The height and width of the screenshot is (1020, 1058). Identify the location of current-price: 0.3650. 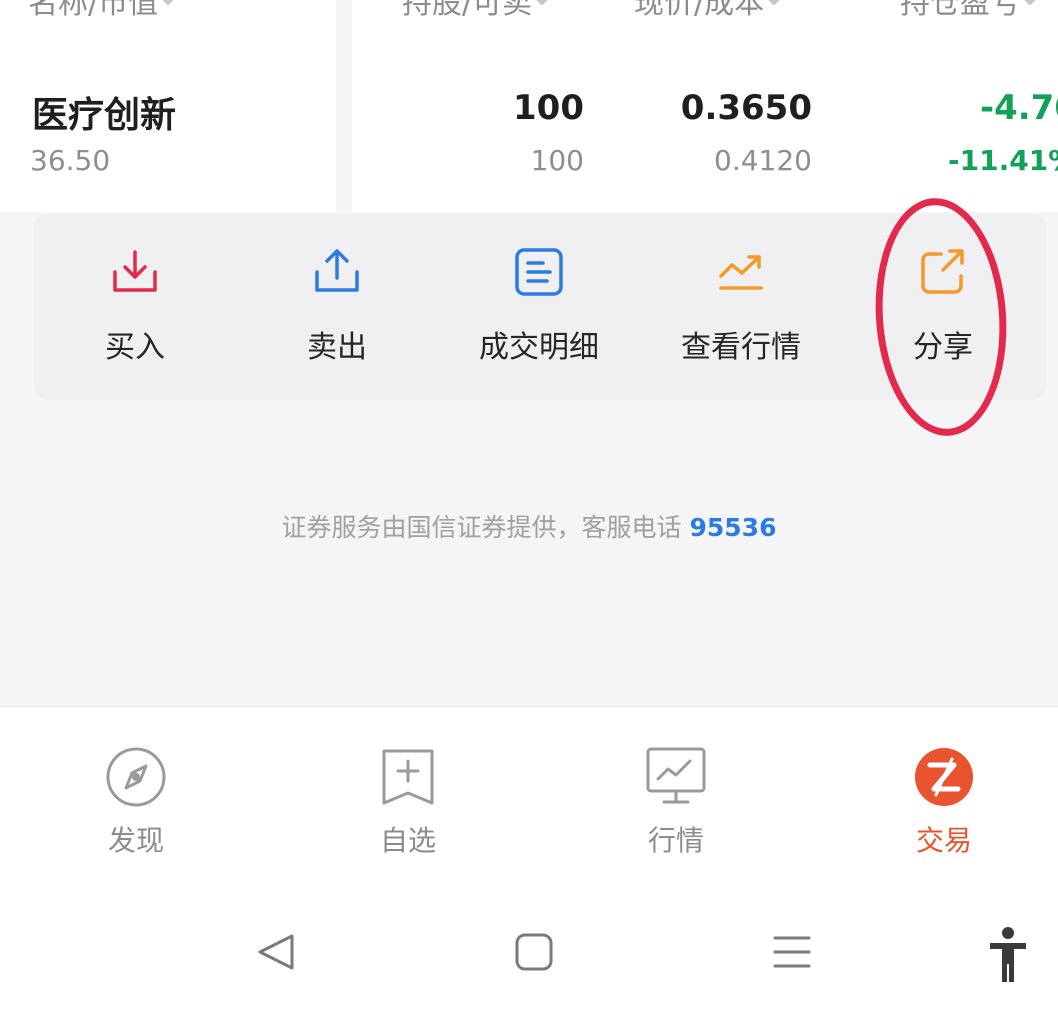
(746, 108).